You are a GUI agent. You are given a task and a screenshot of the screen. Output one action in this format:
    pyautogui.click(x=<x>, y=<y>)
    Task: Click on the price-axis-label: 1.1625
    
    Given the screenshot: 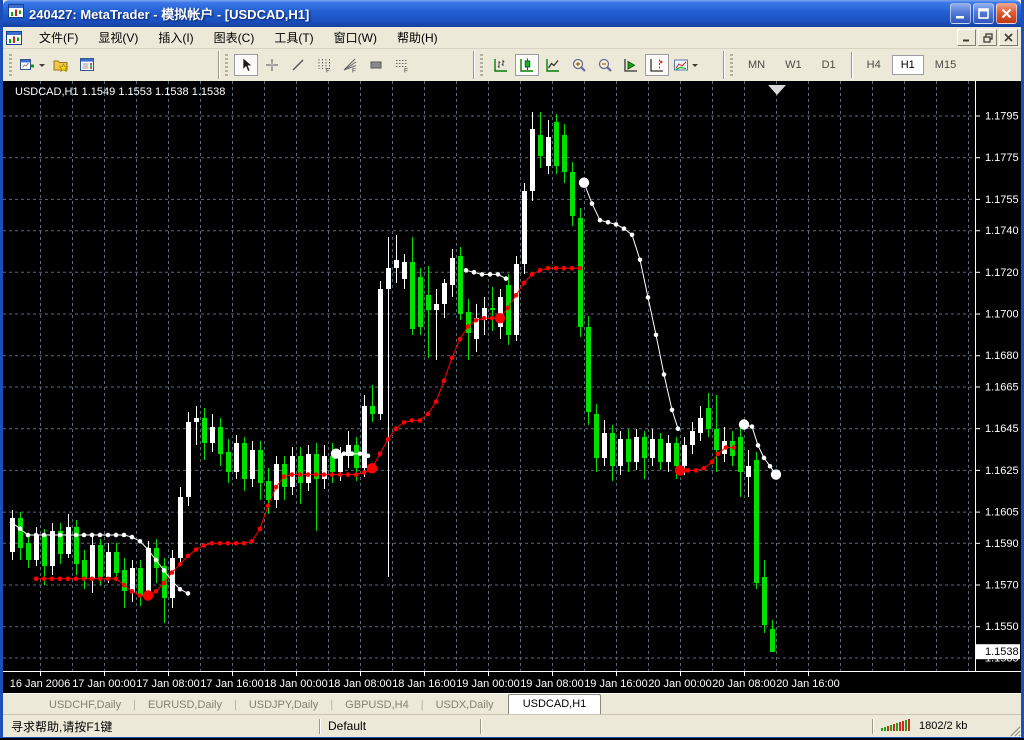 What is the action you would take?
    pyautogui.click(x=1002, y=471)
    